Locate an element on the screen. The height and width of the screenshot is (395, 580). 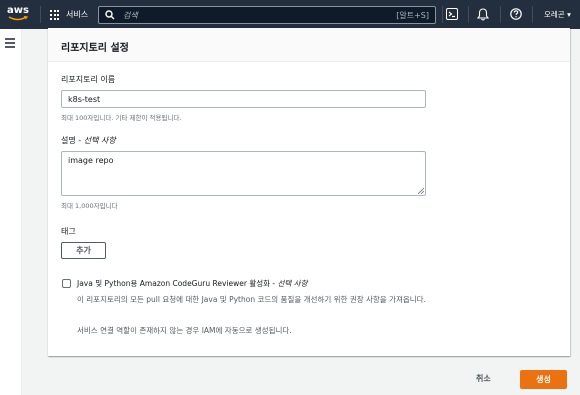
repository-name-input is located at coordinates (243, 99).